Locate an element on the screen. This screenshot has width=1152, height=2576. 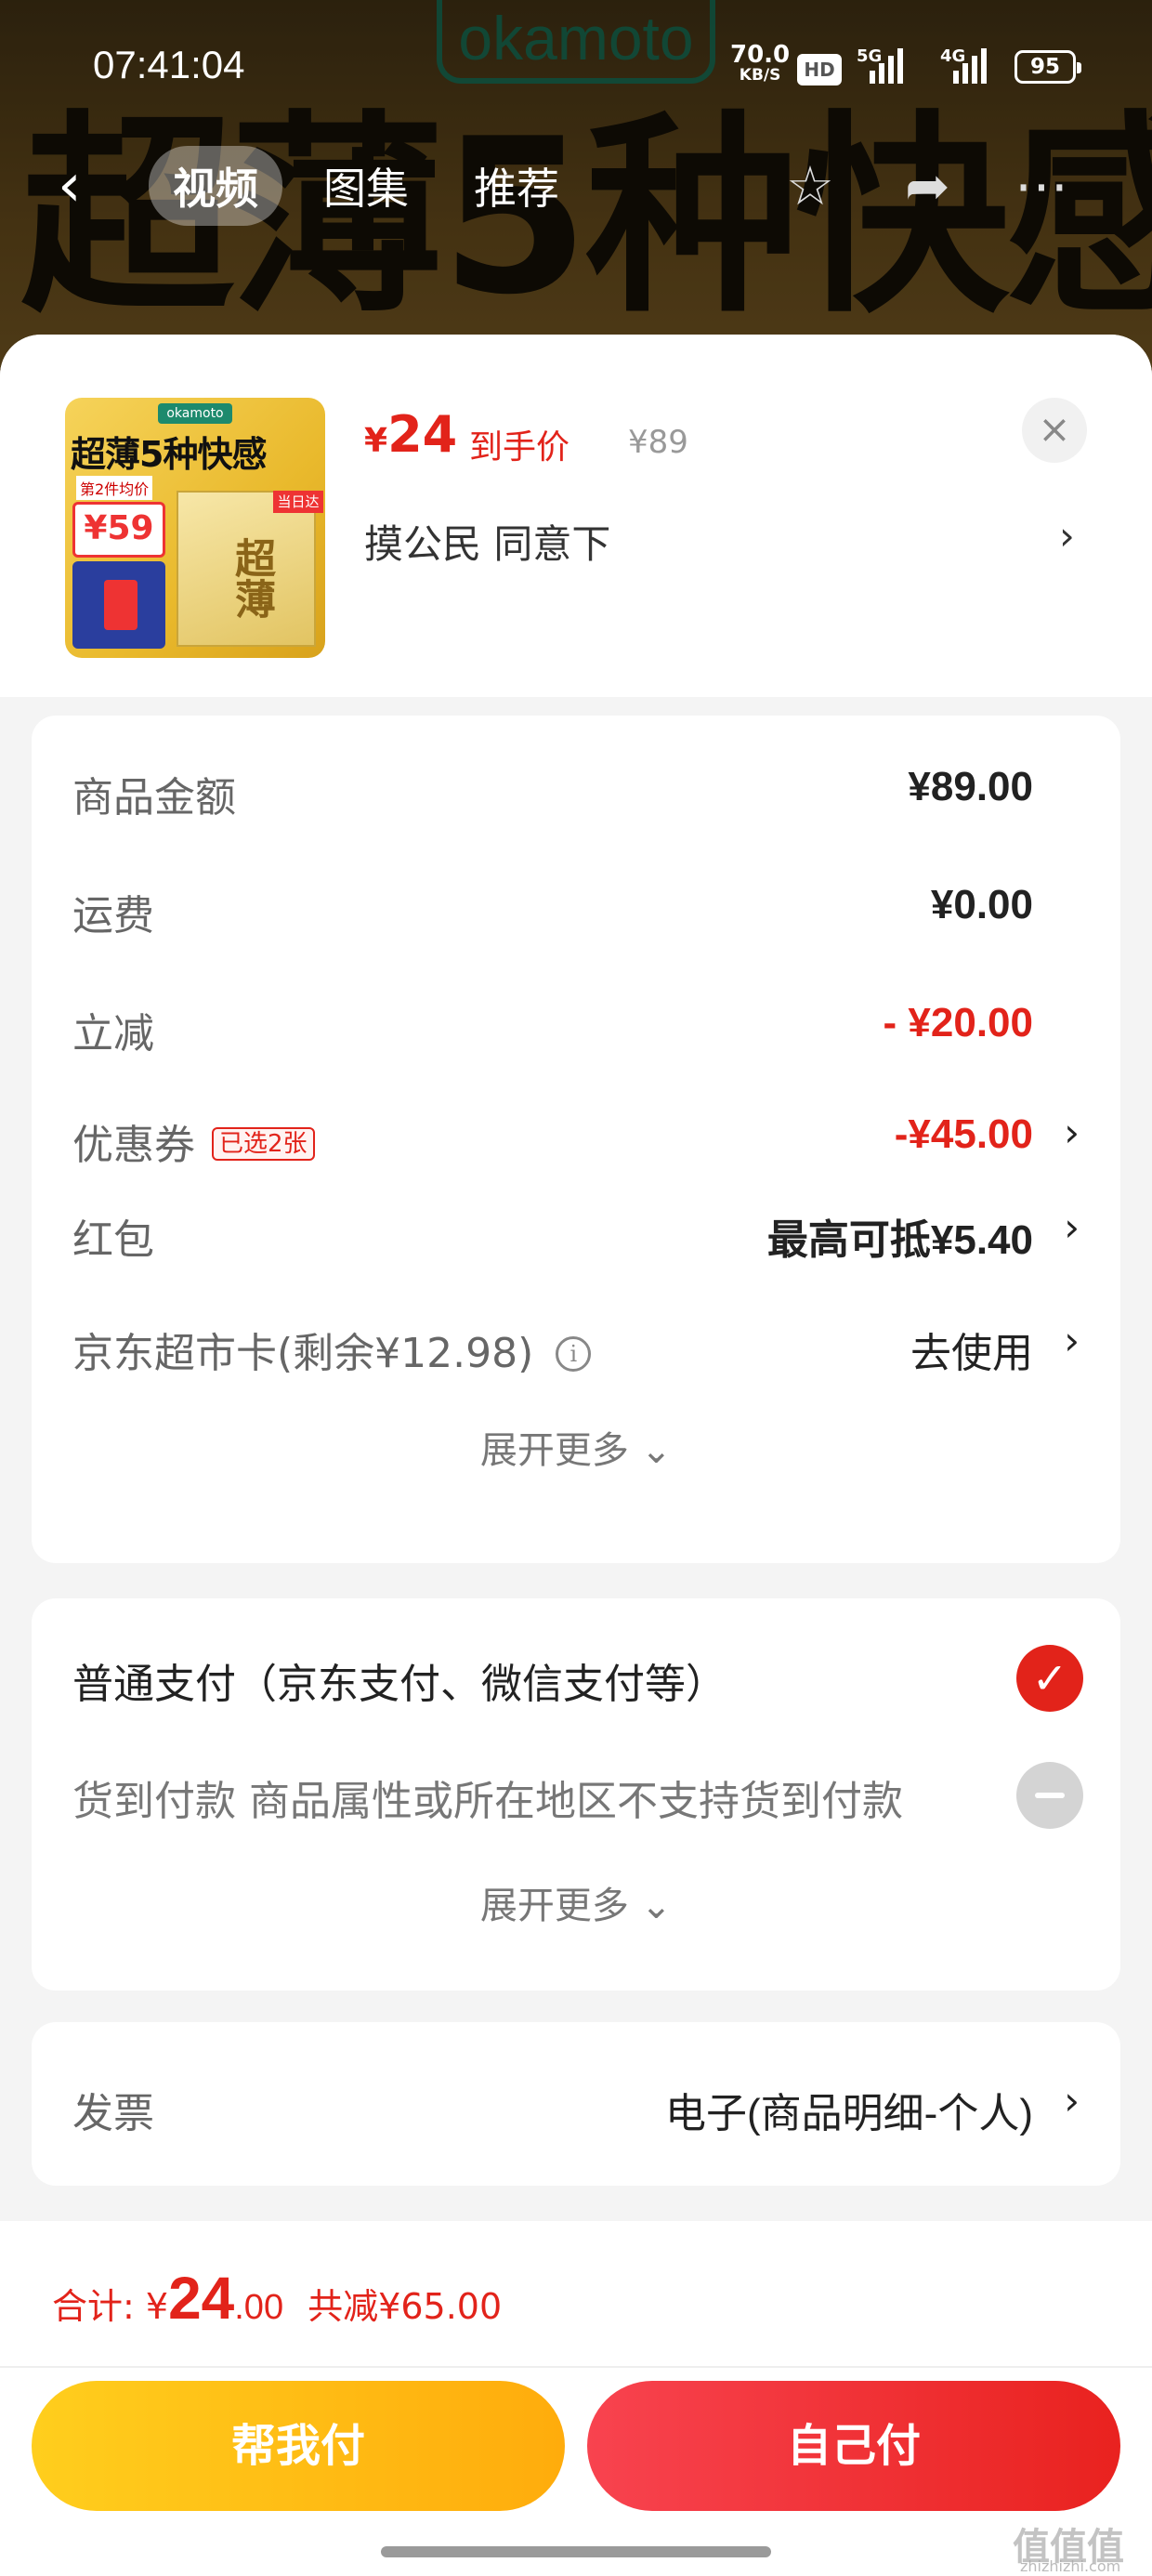
payment-option-cod: 货到付款 商品属性或所在地区不支持货到付款 is located at coordinates (577, 1791).